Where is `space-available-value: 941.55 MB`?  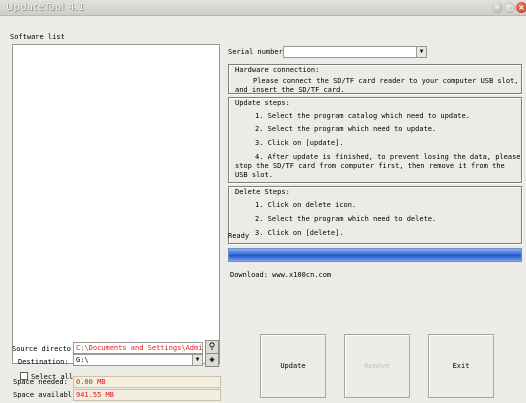
space-available-value: 941.55 MB is located at coordinates (147, 395).